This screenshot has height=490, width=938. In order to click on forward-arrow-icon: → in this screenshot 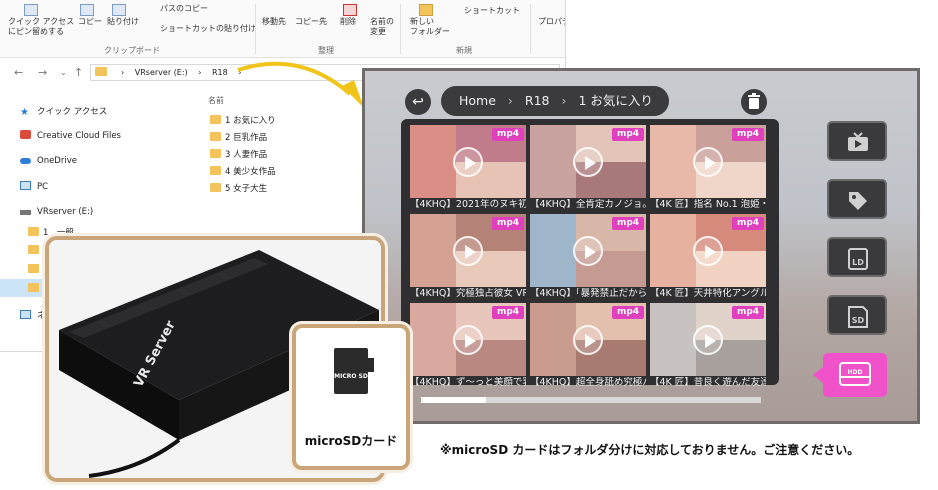, I will do `click(42, 72)`.